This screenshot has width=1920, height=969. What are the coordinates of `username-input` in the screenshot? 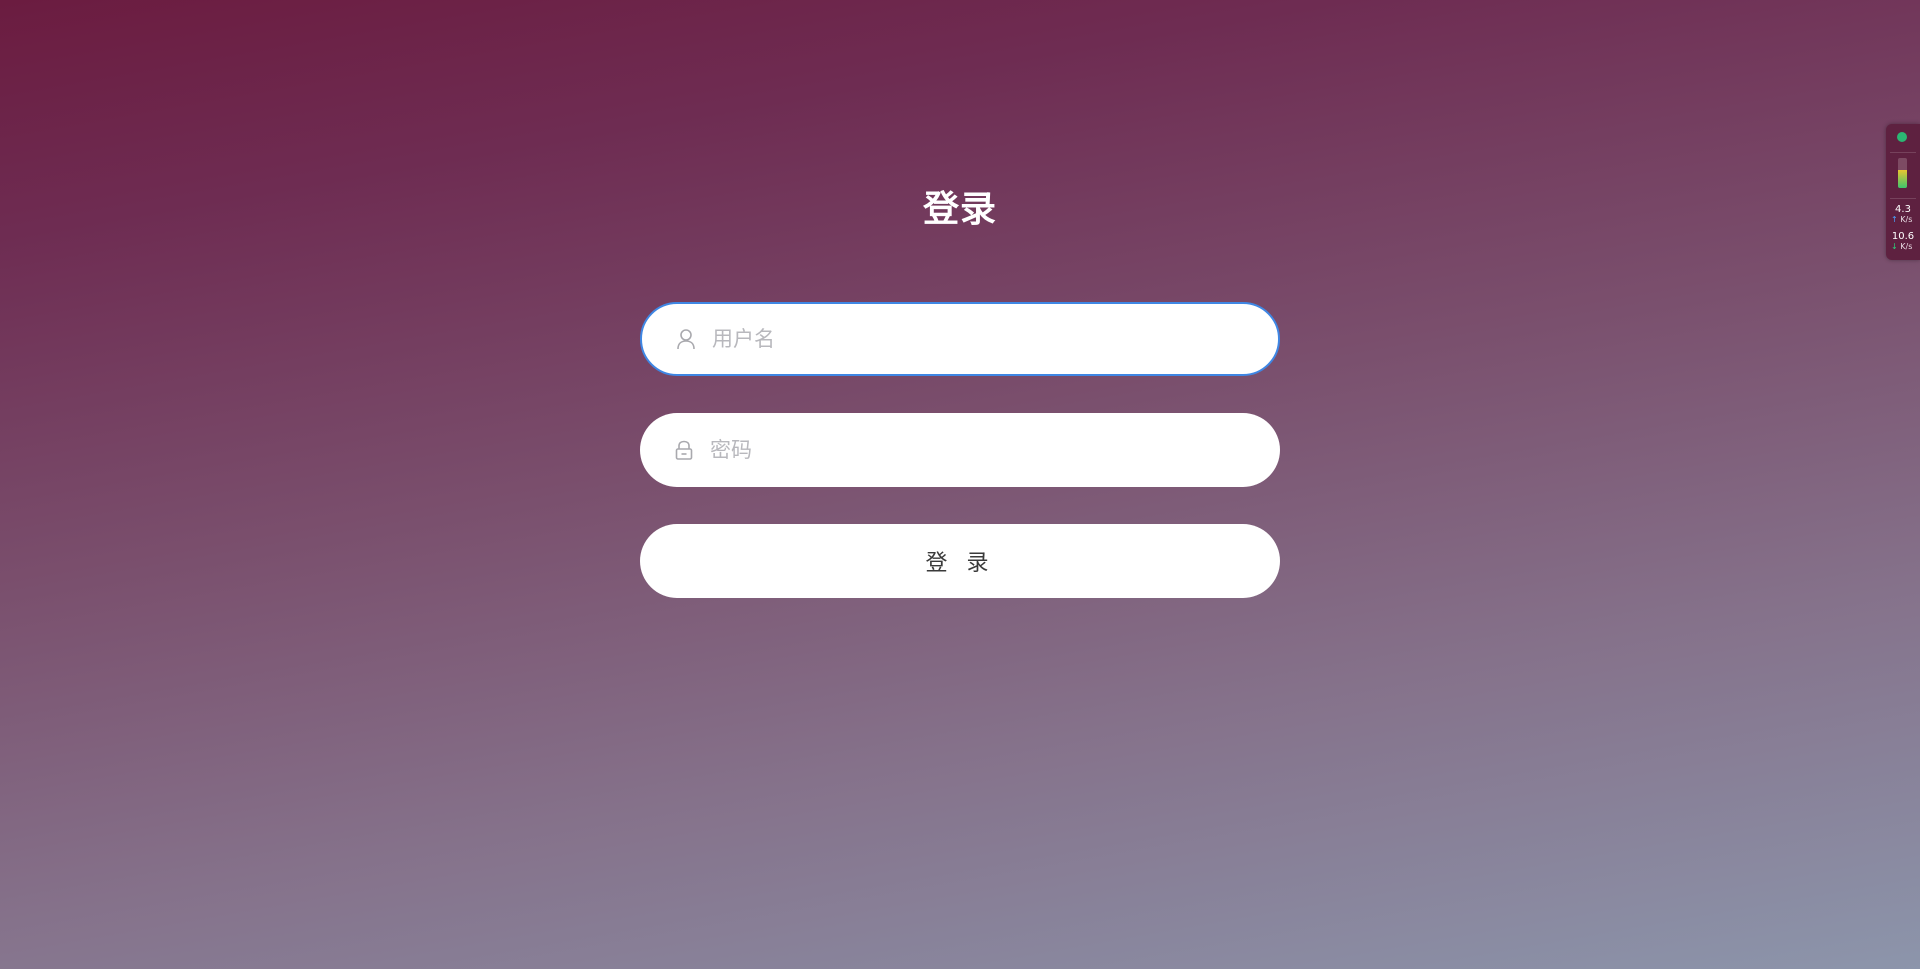 It's located at (982, 339).